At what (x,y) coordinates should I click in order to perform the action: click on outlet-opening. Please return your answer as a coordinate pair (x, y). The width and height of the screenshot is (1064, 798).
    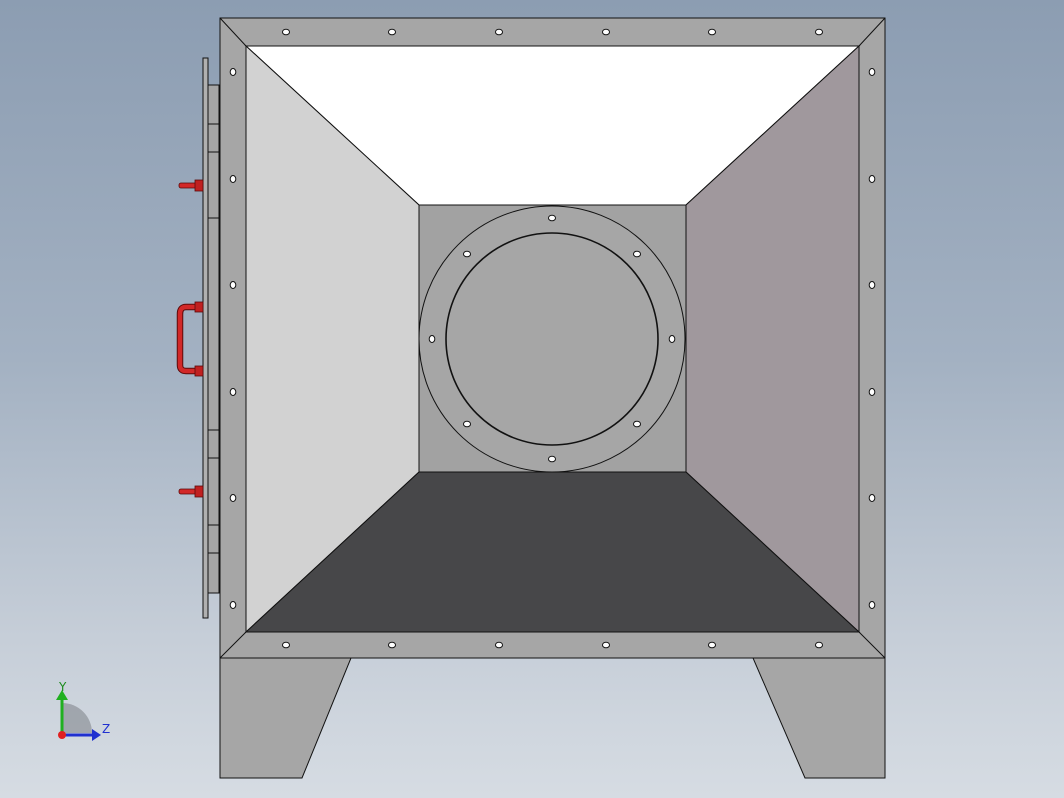
    Looking at the image, I should click on (552, 339).